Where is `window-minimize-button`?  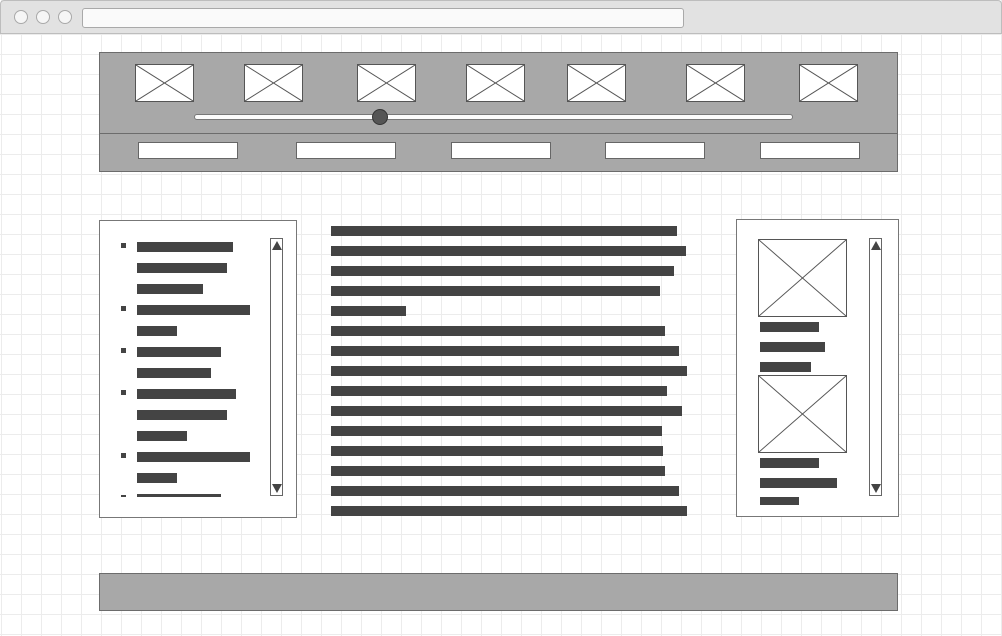
window-minimize-button is located at coordinates (43, 17).